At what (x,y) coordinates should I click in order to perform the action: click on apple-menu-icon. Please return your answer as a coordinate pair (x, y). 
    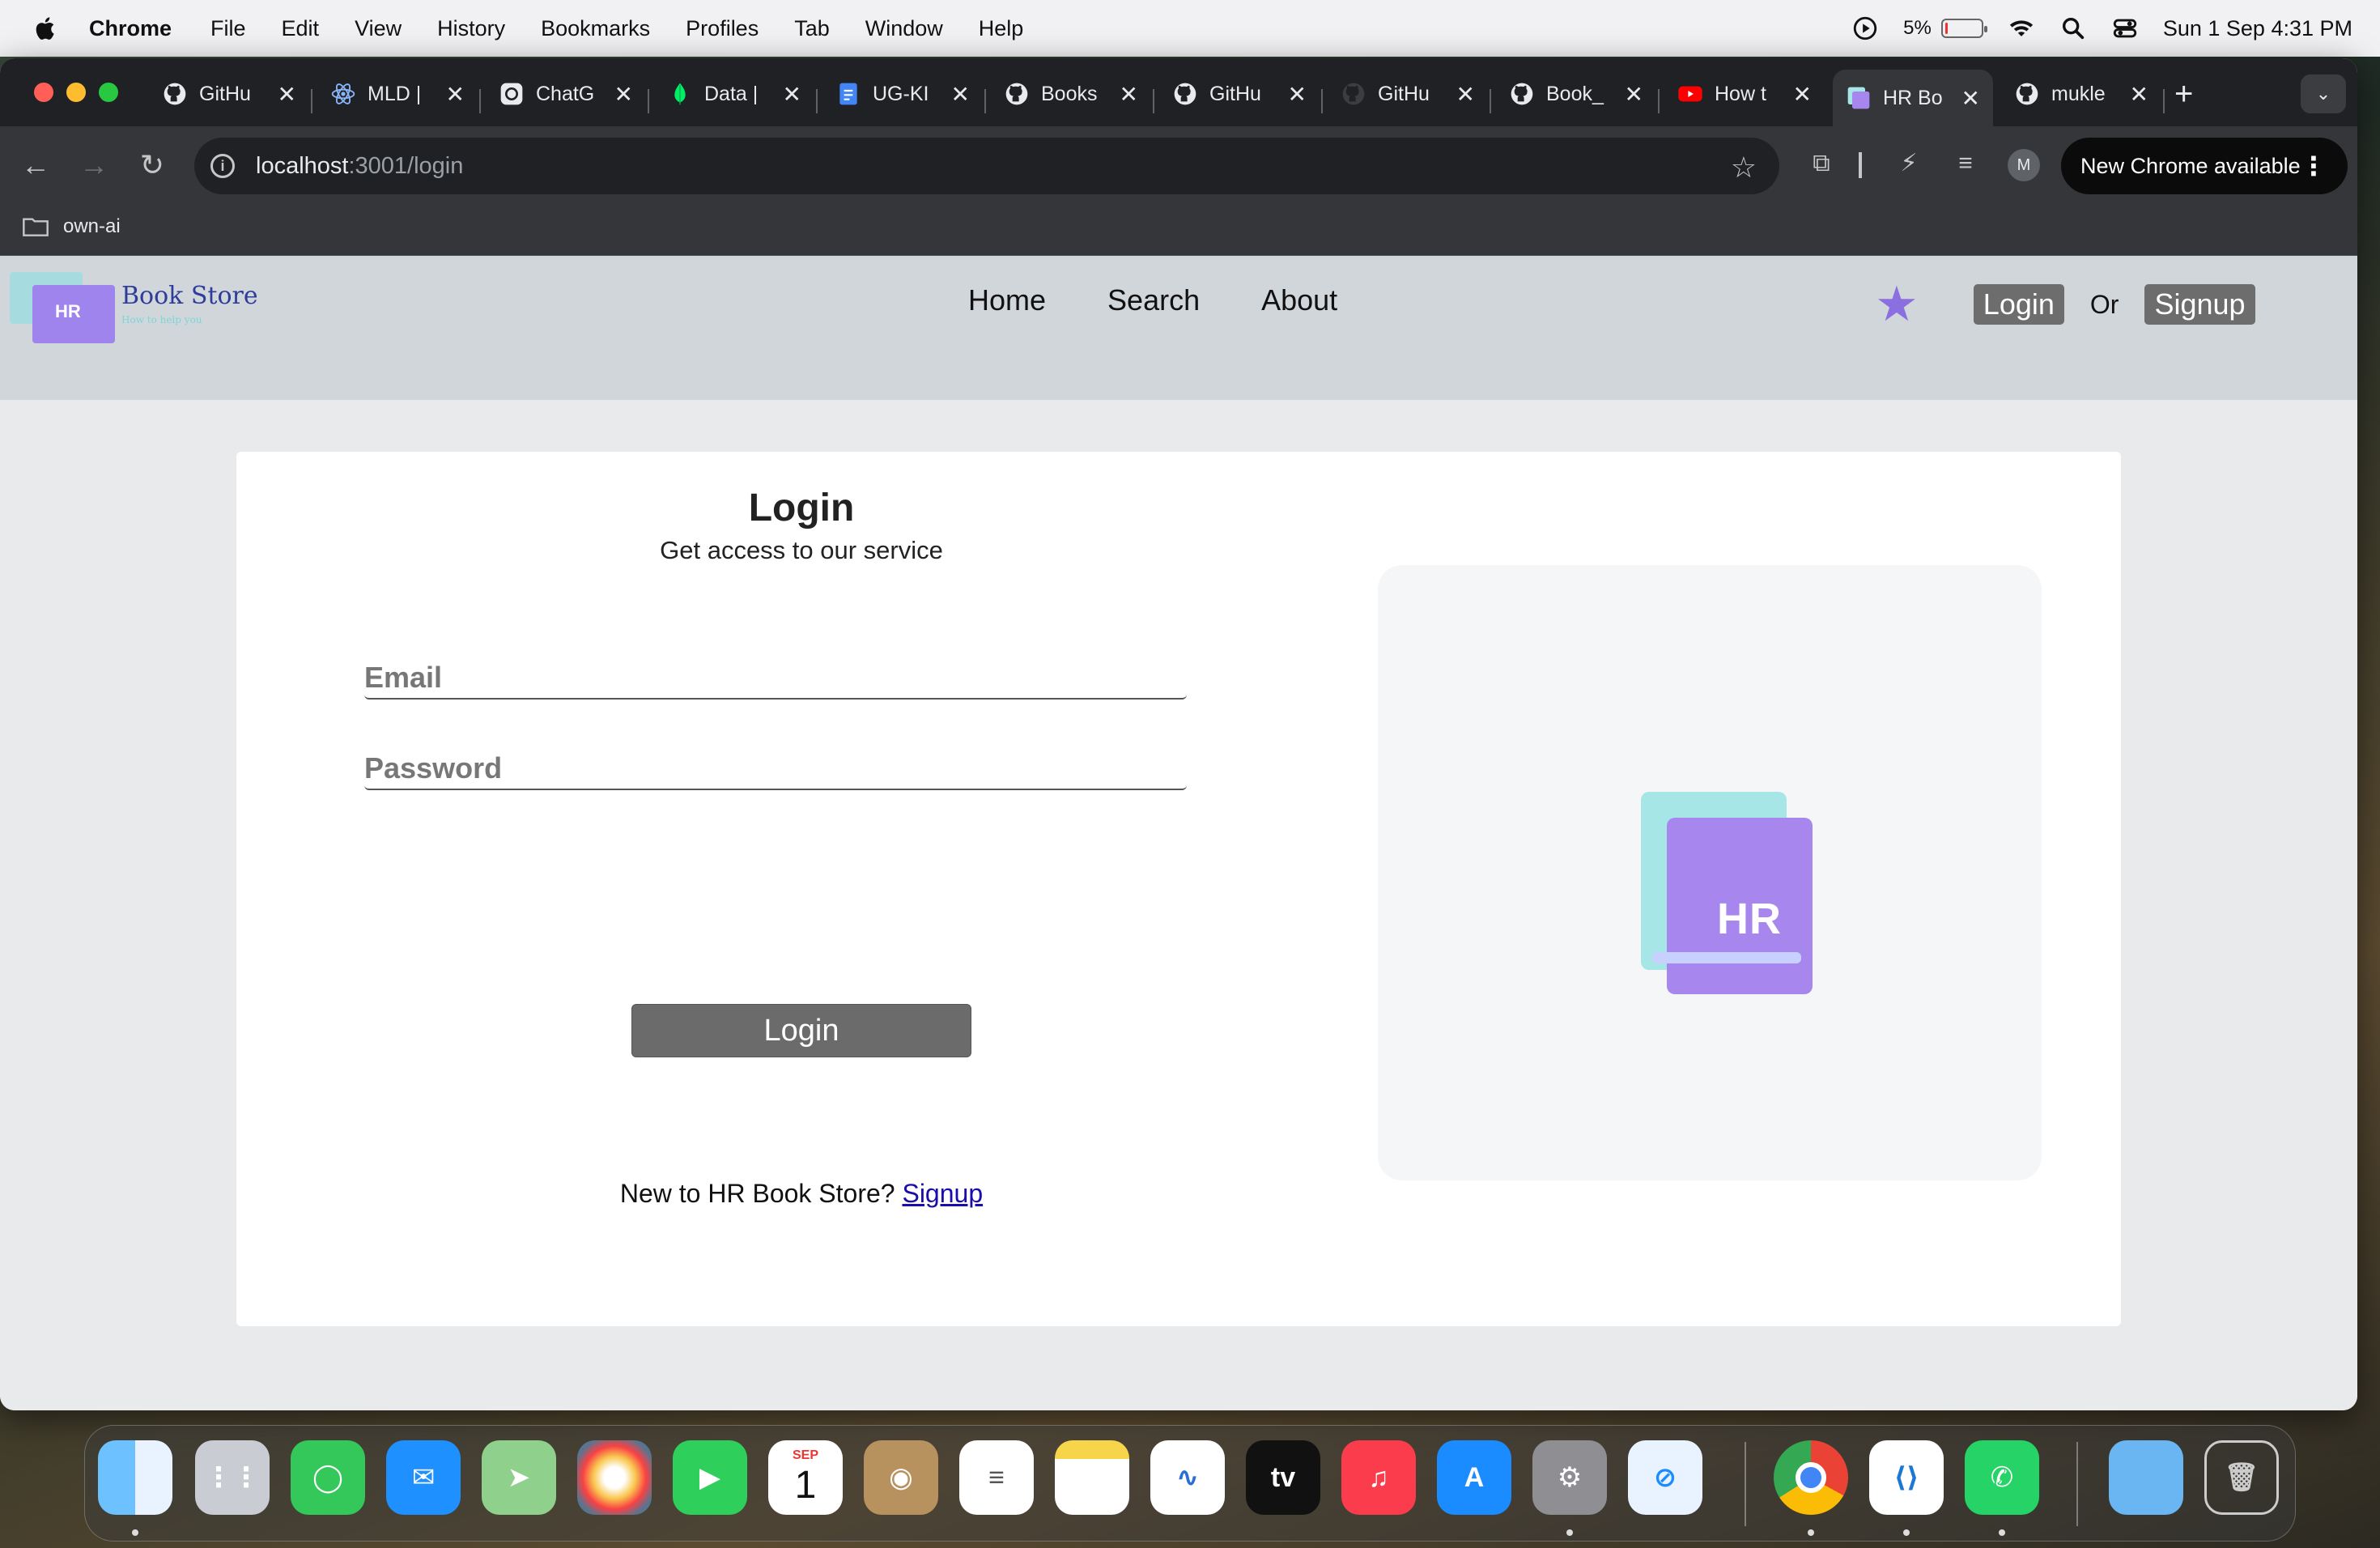
    Looking at the image, I should click on (46, 29).